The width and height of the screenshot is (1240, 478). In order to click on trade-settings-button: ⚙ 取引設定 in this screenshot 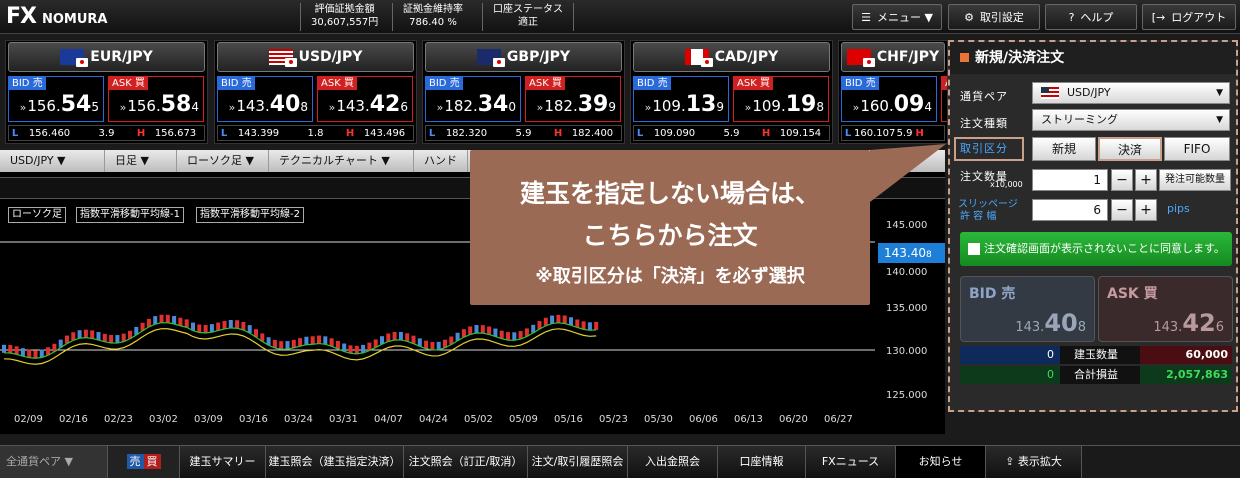, I will do `click(994, 17)`.